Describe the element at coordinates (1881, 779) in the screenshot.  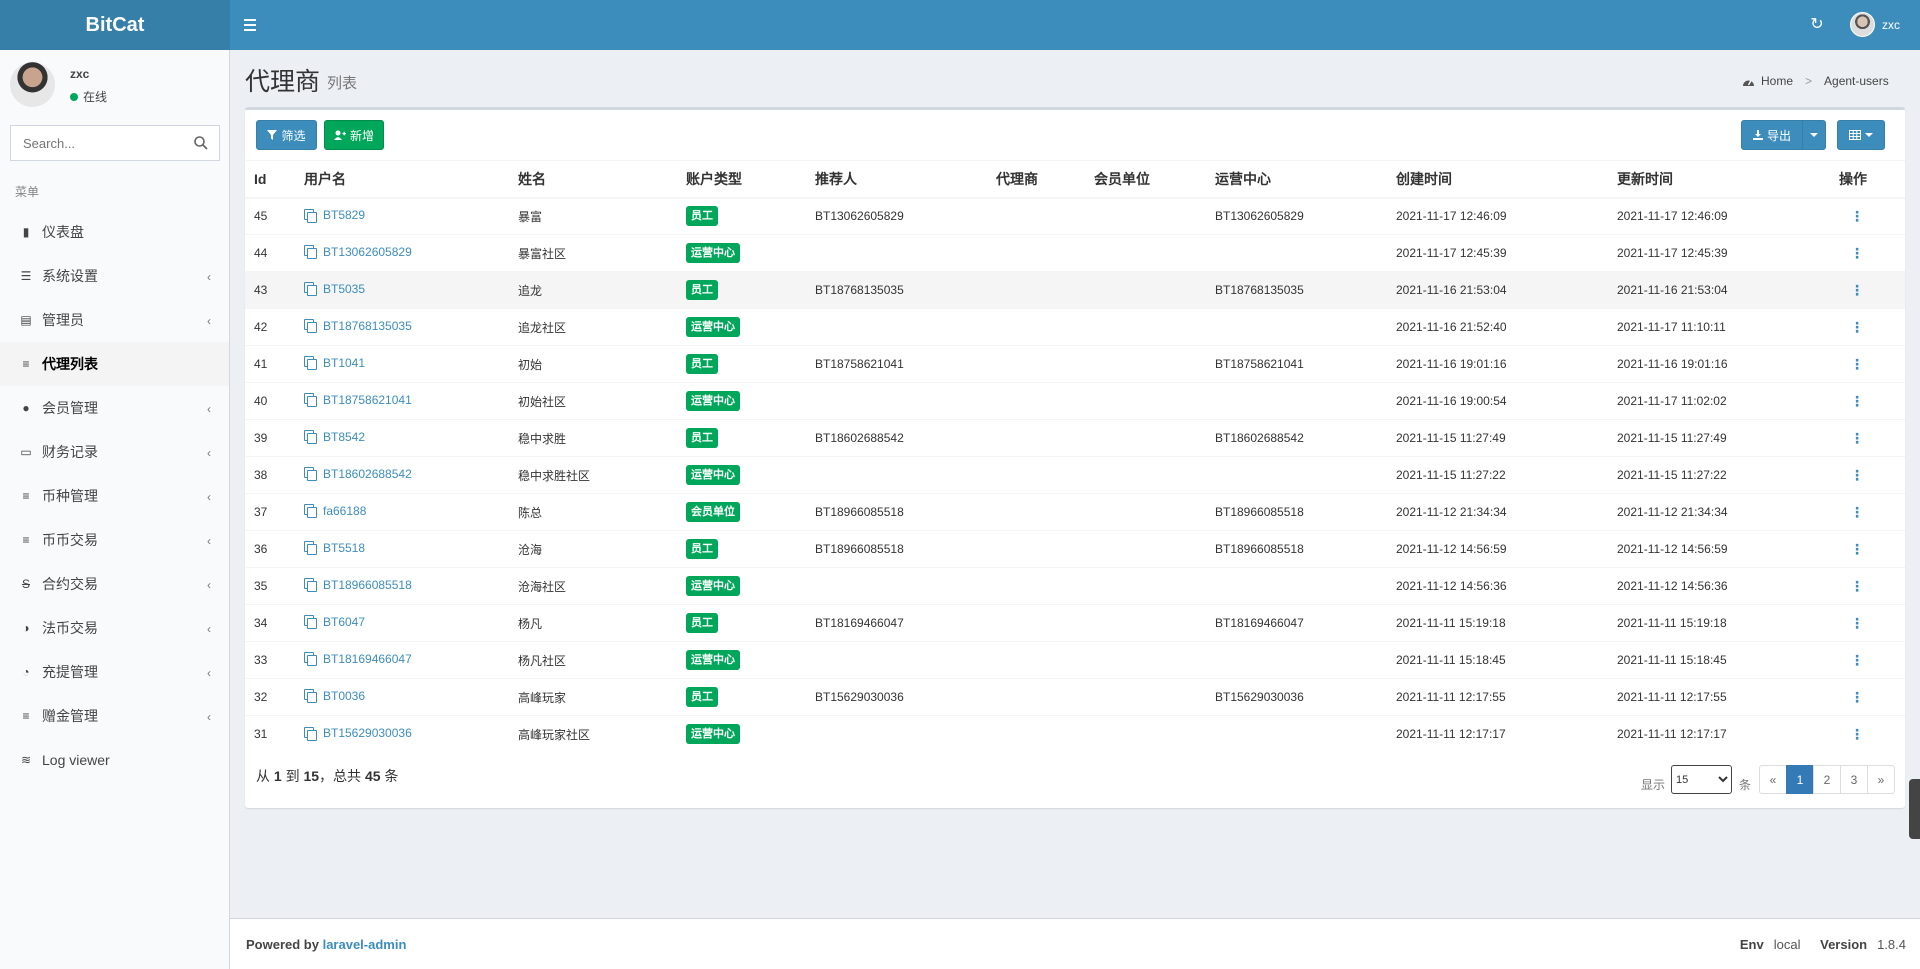
I see `next-page-button: »` at that location.